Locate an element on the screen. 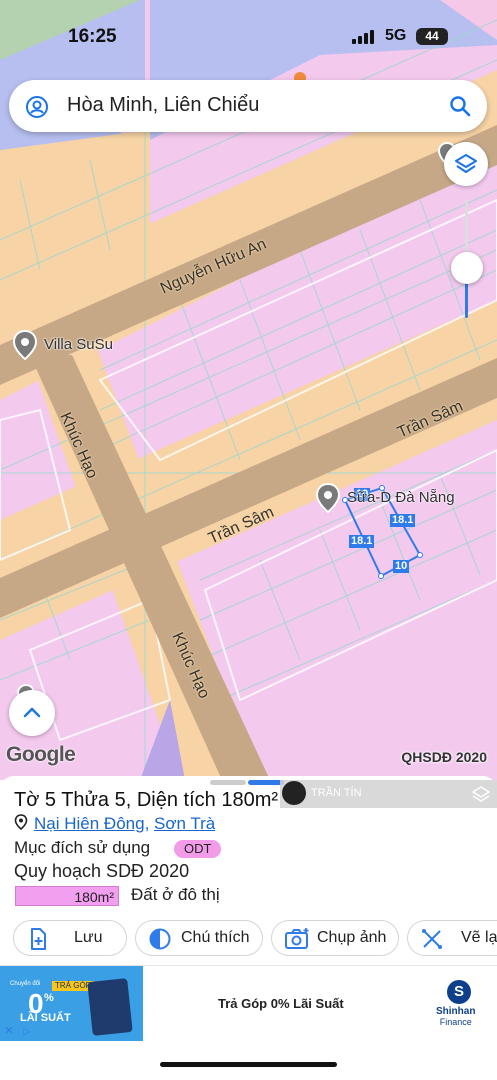  status-time: 16:25 is located at coordinates (92, 36).